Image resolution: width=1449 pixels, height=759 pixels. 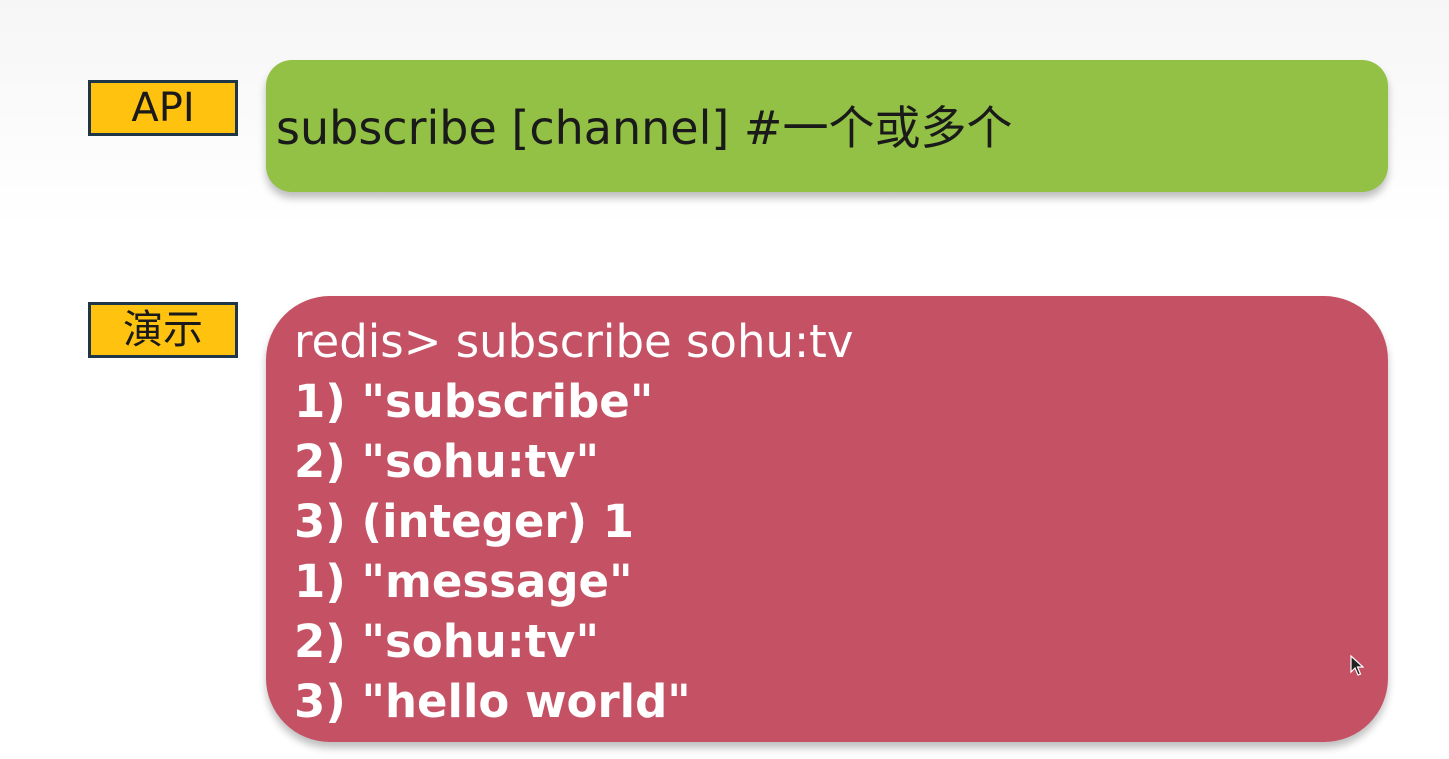 I want to click on demo-label-text: 演示, so click(x=163, y=330).